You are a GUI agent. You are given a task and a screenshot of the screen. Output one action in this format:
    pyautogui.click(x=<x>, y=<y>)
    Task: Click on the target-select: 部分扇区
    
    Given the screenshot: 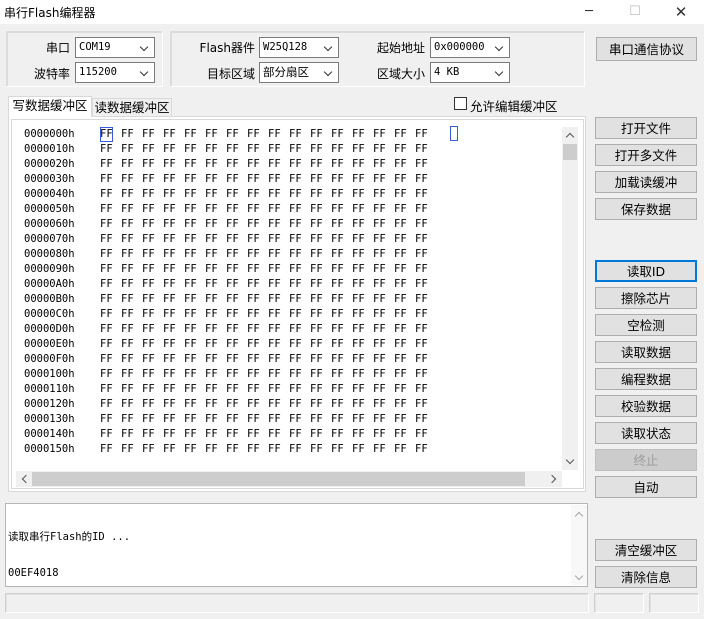 What is the action you would take?
    pyautogui.click(x=299, y=72)
    